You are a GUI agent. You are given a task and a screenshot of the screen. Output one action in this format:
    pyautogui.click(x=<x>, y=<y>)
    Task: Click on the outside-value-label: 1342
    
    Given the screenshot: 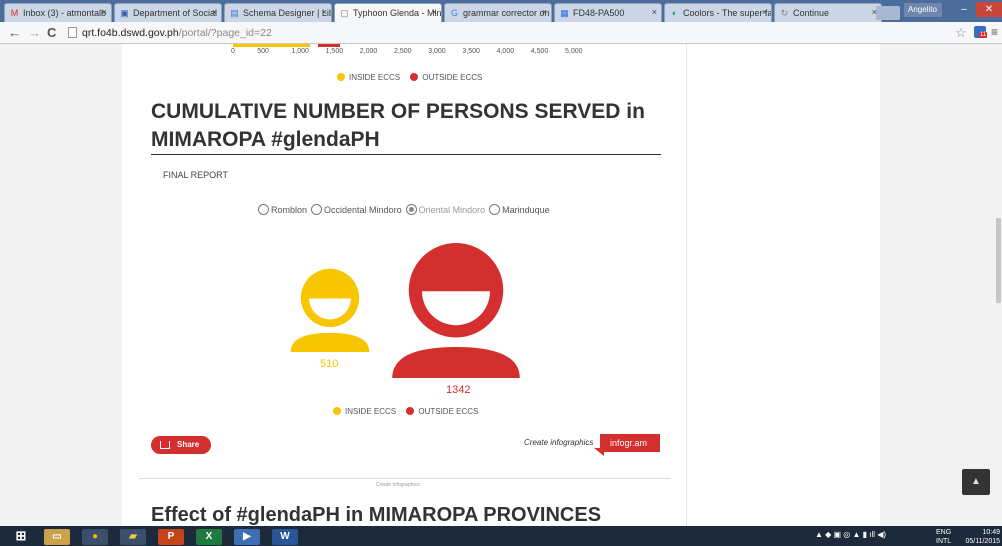 What is the action you would take?
    pyautogui.click(x=458, y=390)
    